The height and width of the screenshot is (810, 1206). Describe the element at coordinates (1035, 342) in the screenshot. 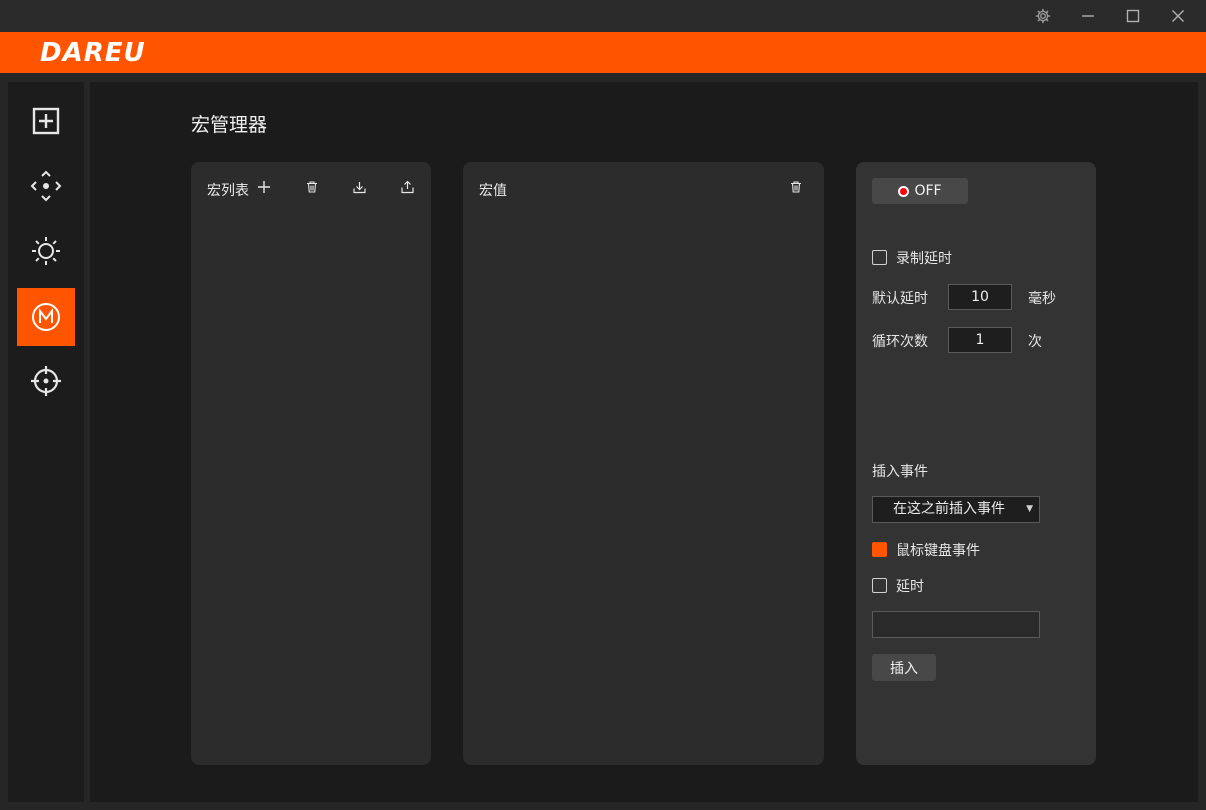

I see `loop-count-unit: 次` at that location.